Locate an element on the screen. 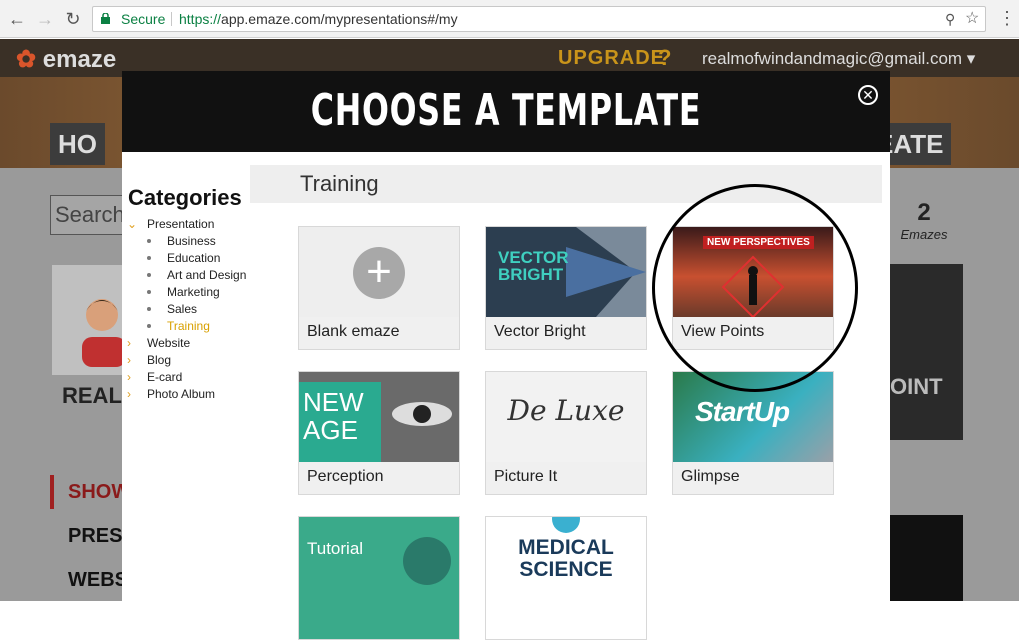  modal-header: CHOOSE A TEMPLATE ✕ is located at coordinates (506, 111).